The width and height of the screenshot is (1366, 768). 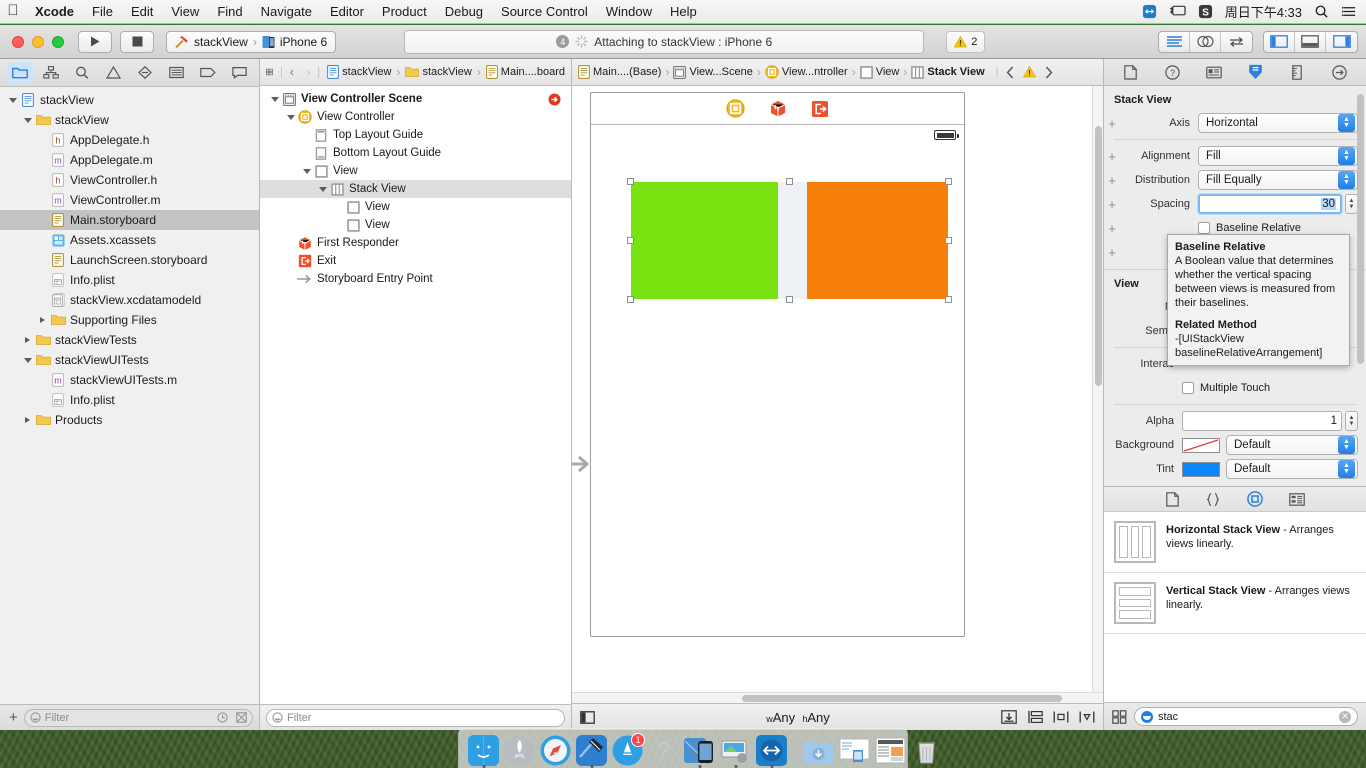 I want to click on breakpoint-navigator-tab, so click(x=208, y=73).